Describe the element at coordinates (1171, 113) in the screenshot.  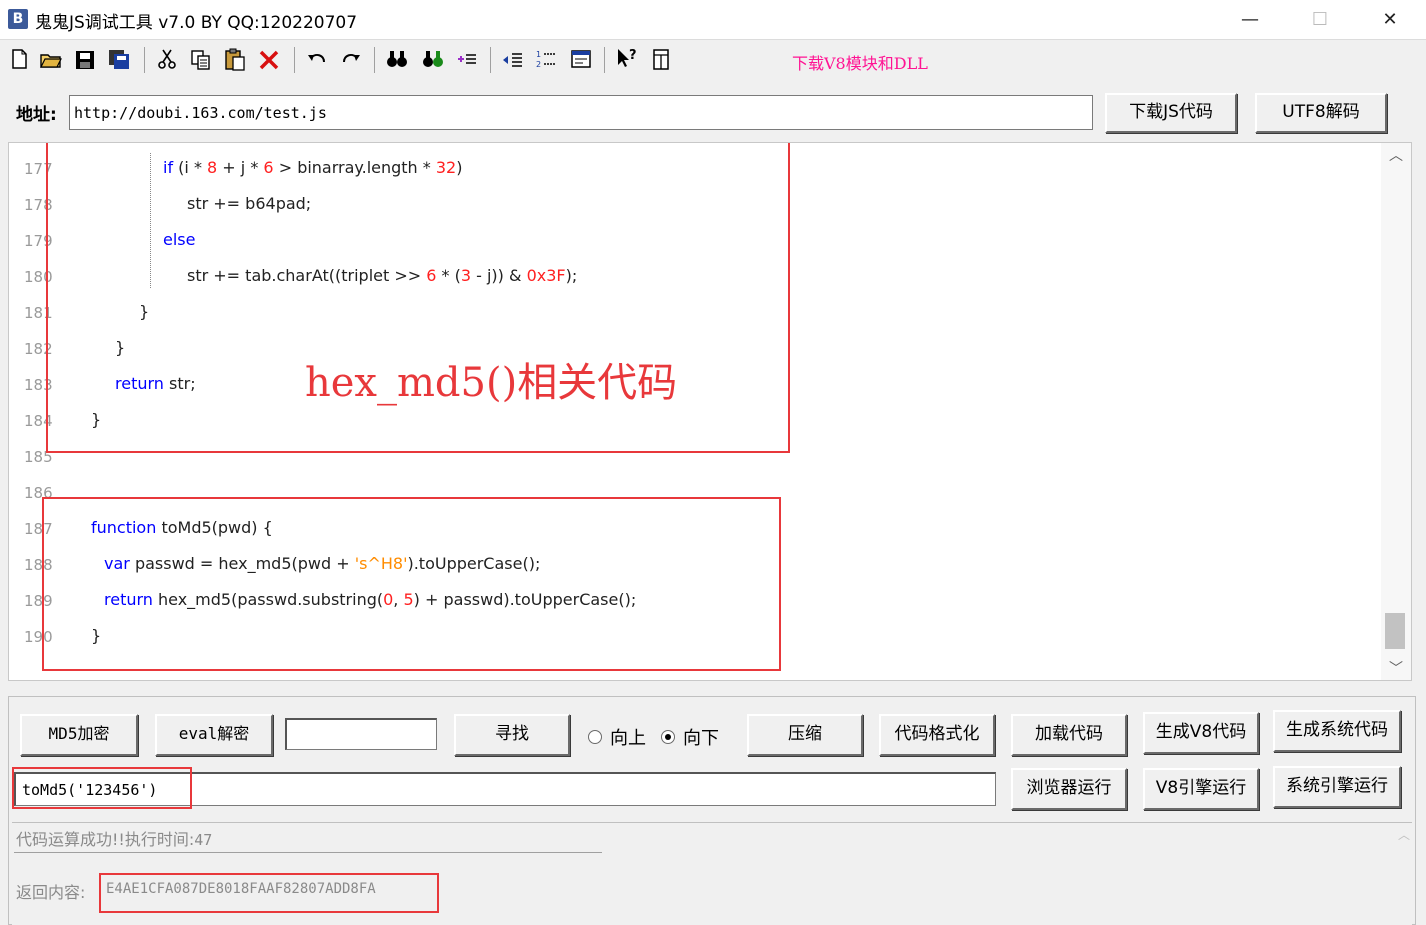
I see `download-js-button: 下载JS代码` at that location.